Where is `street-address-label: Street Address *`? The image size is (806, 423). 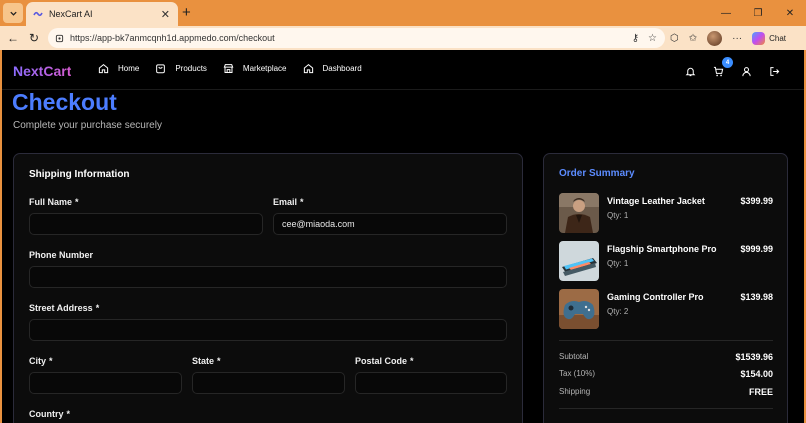
street-address-label: Street Address * is located at coordinates (64, 308).